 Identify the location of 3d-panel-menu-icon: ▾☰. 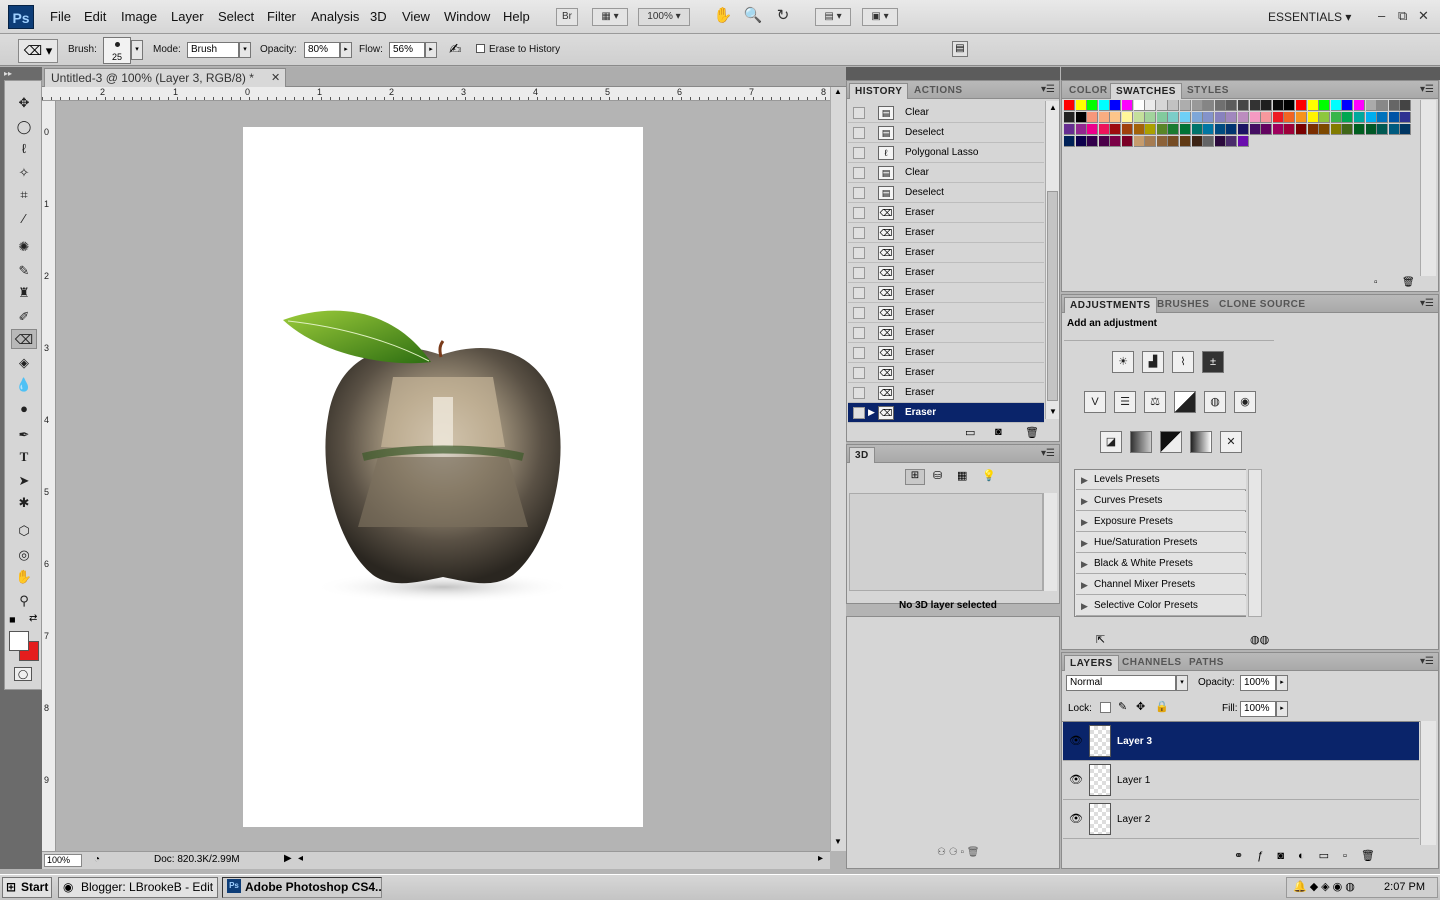
(1048, 453).